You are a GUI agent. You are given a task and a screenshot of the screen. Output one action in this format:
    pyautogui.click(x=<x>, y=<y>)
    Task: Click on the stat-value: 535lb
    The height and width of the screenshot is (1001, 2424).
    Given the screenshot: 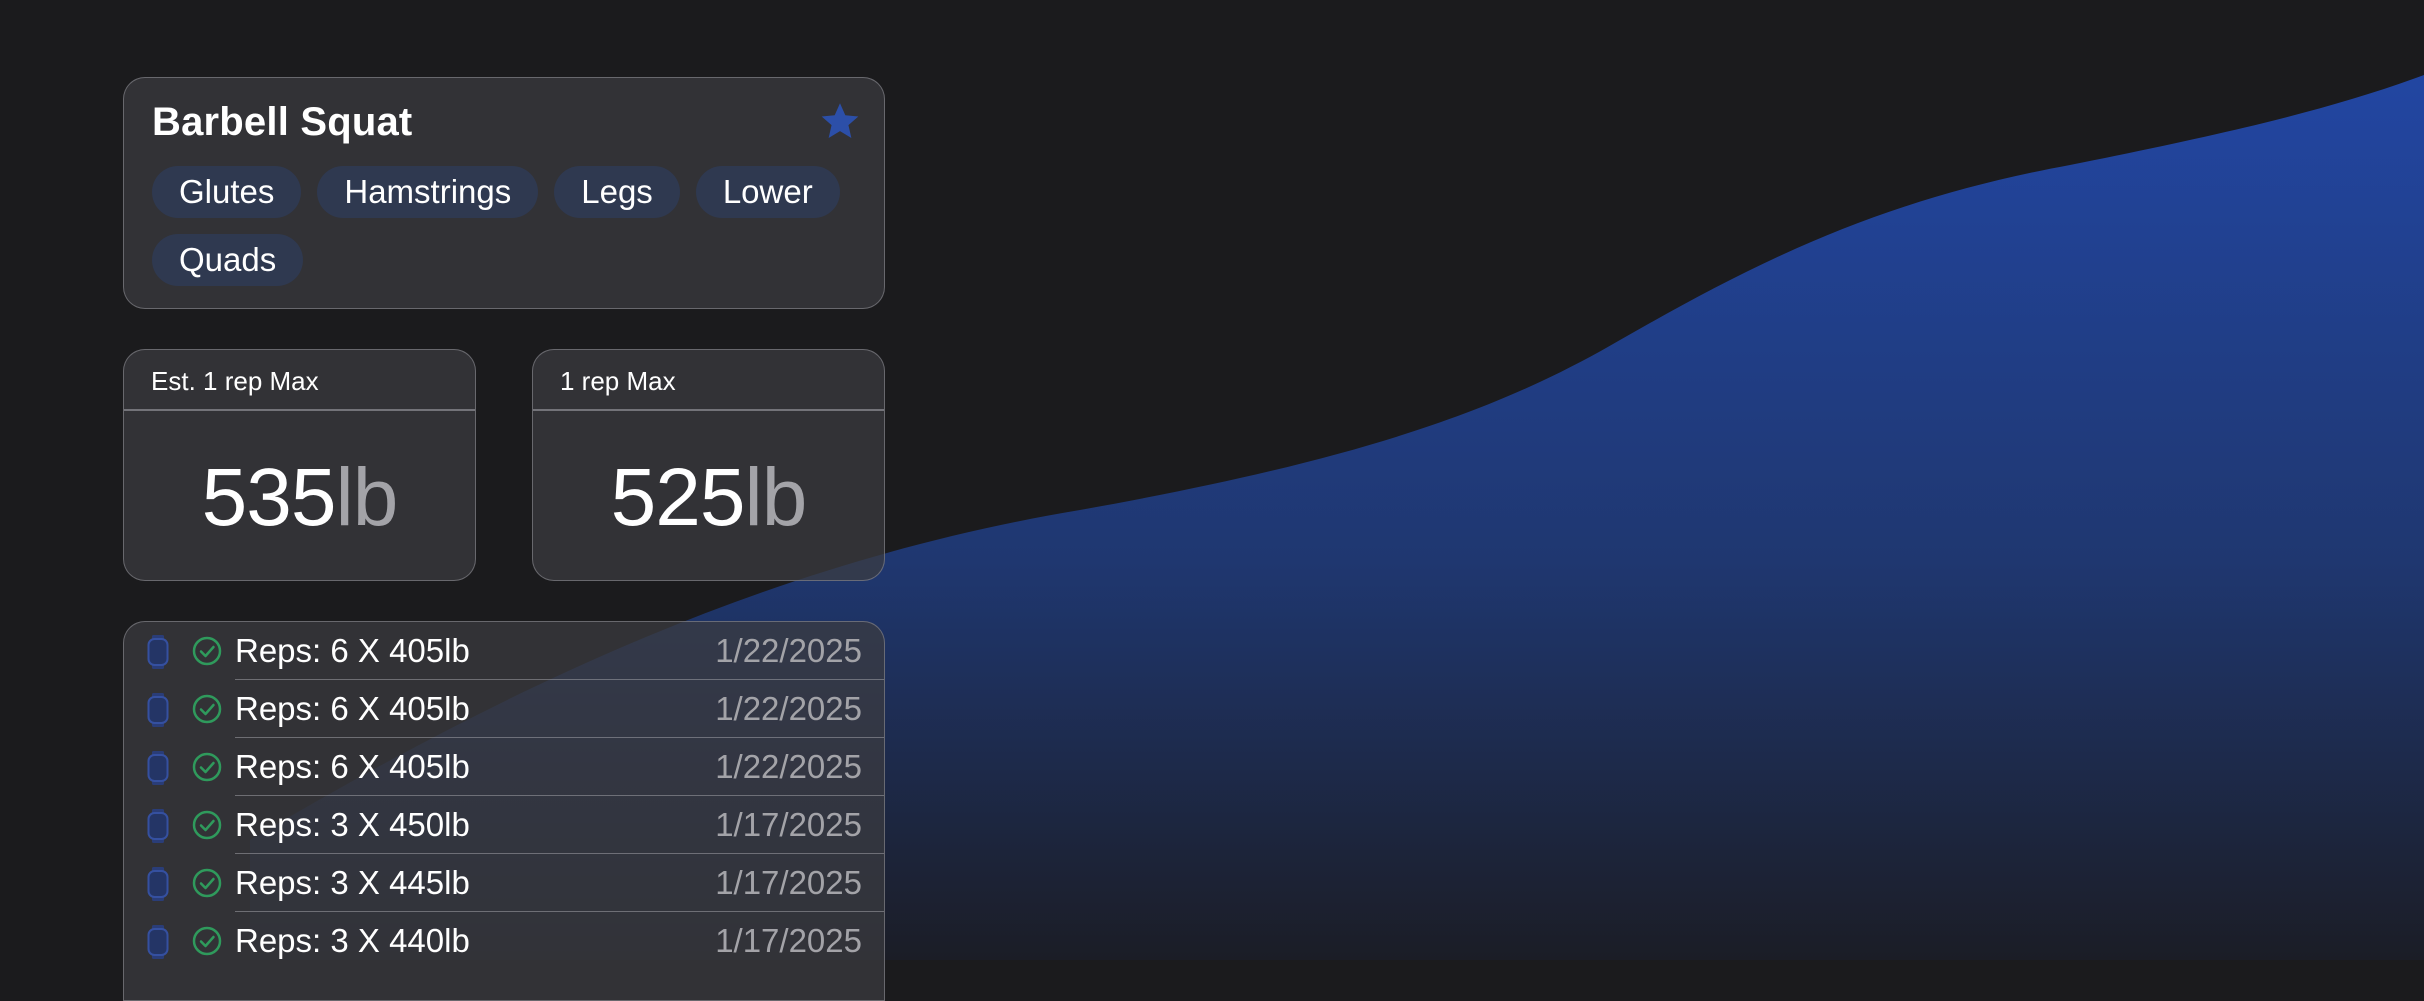 What is the action you would take?
    pyautogui.click(x=299, y=498)
    